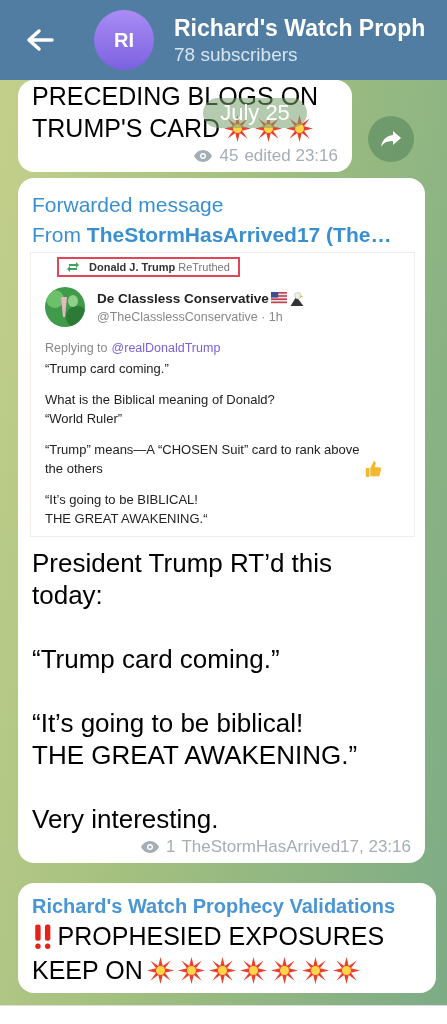 Image resolution: width=447 pixels, height=1024 pixels. I want to click on message-paragraph: Very interesting., so click(126, 819).